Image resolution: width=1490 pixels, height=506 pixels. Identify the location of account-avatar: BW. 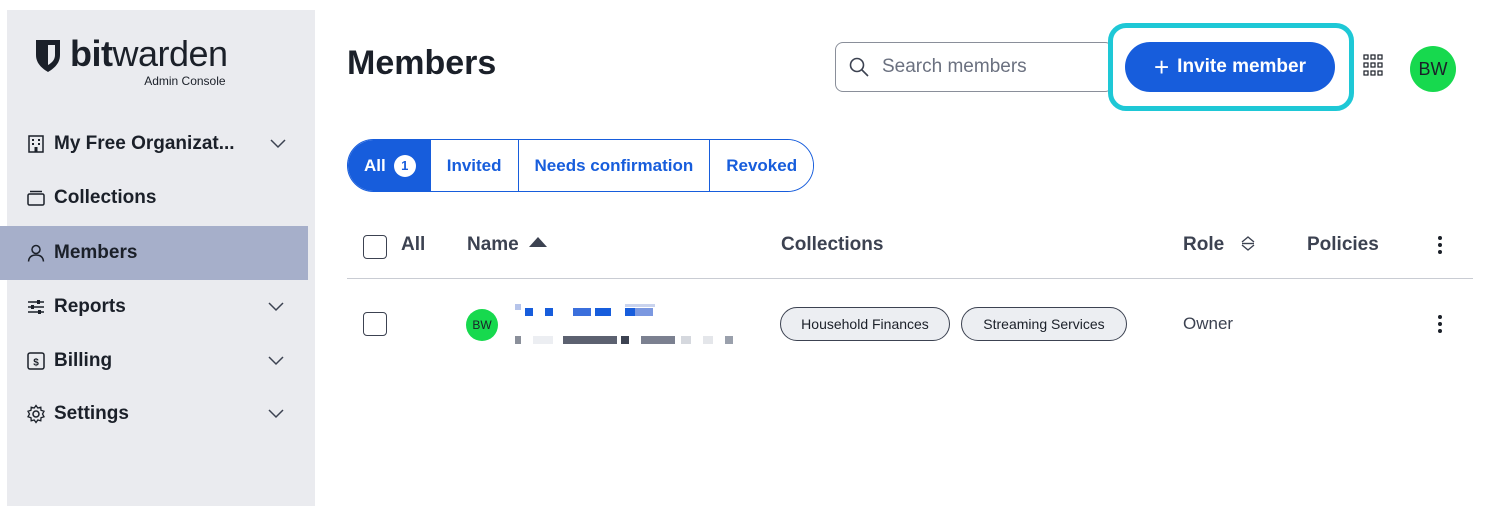
(1433, 69).